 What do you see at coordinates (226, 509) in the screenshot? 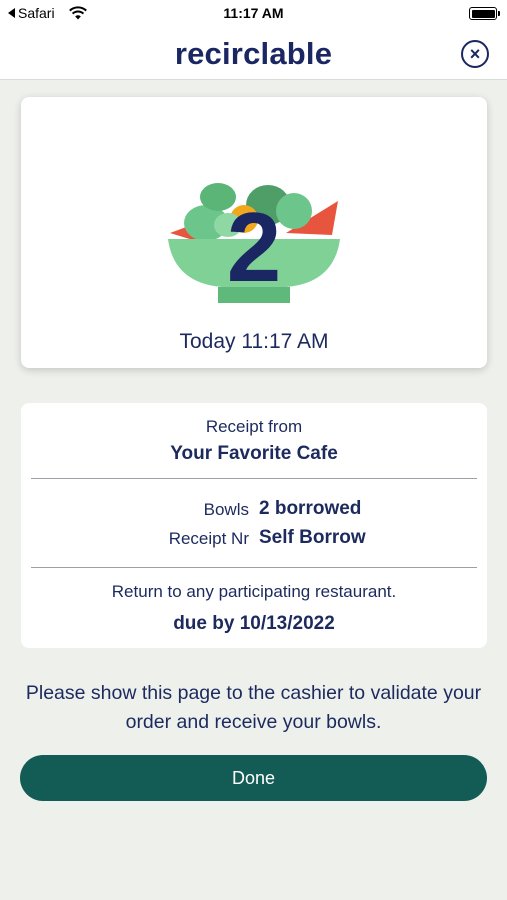
I see `bowls-label: Bowls` at bounding box center [226, 509].